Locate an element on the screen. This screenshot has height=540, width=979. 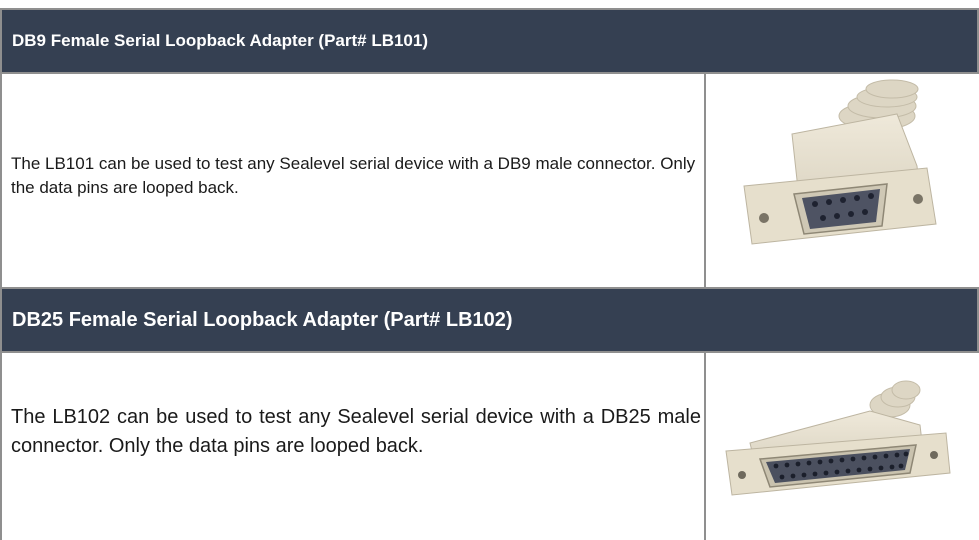
db25-connector-image is located at coordinates (838, 438).